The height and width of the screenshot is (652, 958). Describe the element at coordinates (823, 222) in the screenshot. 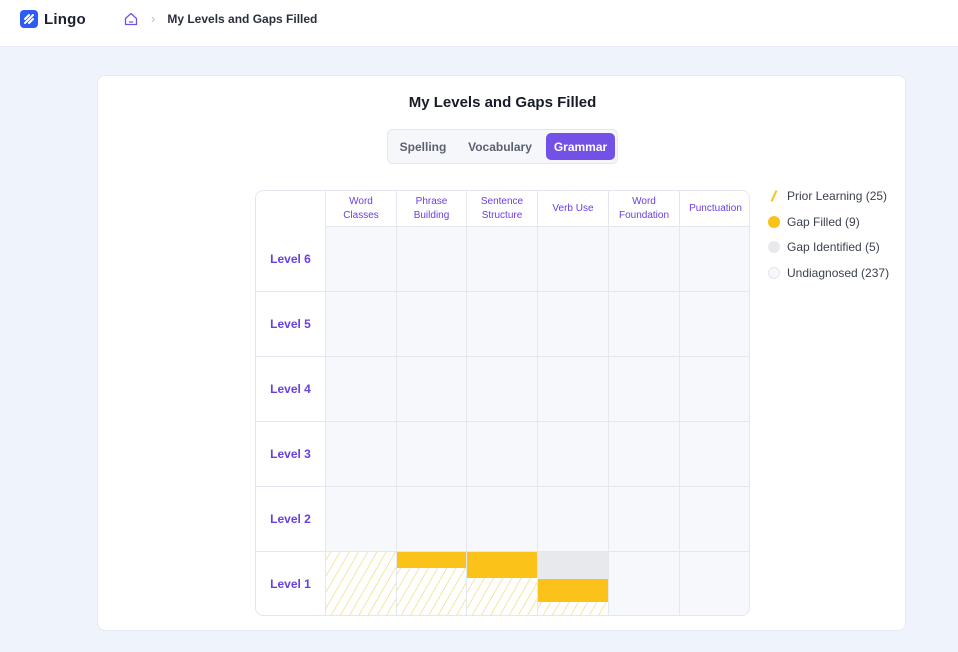

I see `legend-label: Gap Filled (9)` at that location.